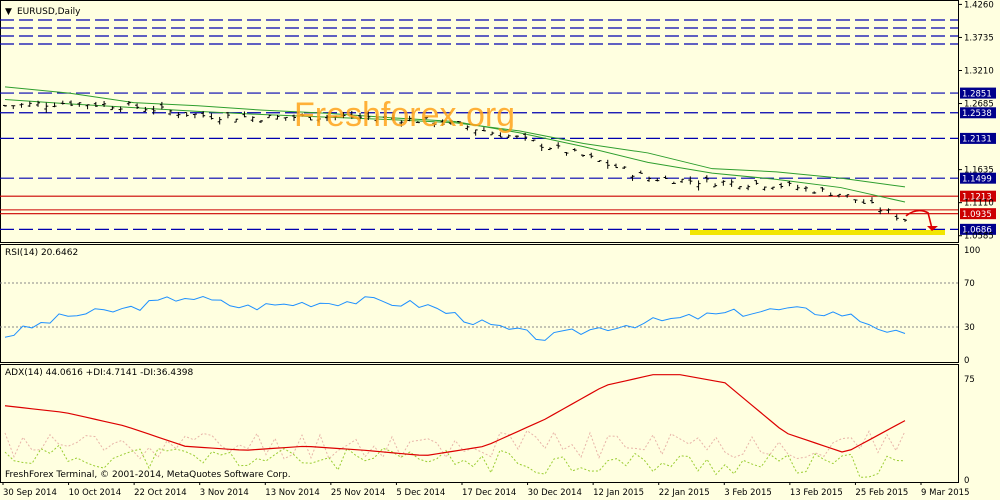 The width and height of the screenshot is (1000, 500). I want to click on rsi-axis-label: 30, so click(969, 328).